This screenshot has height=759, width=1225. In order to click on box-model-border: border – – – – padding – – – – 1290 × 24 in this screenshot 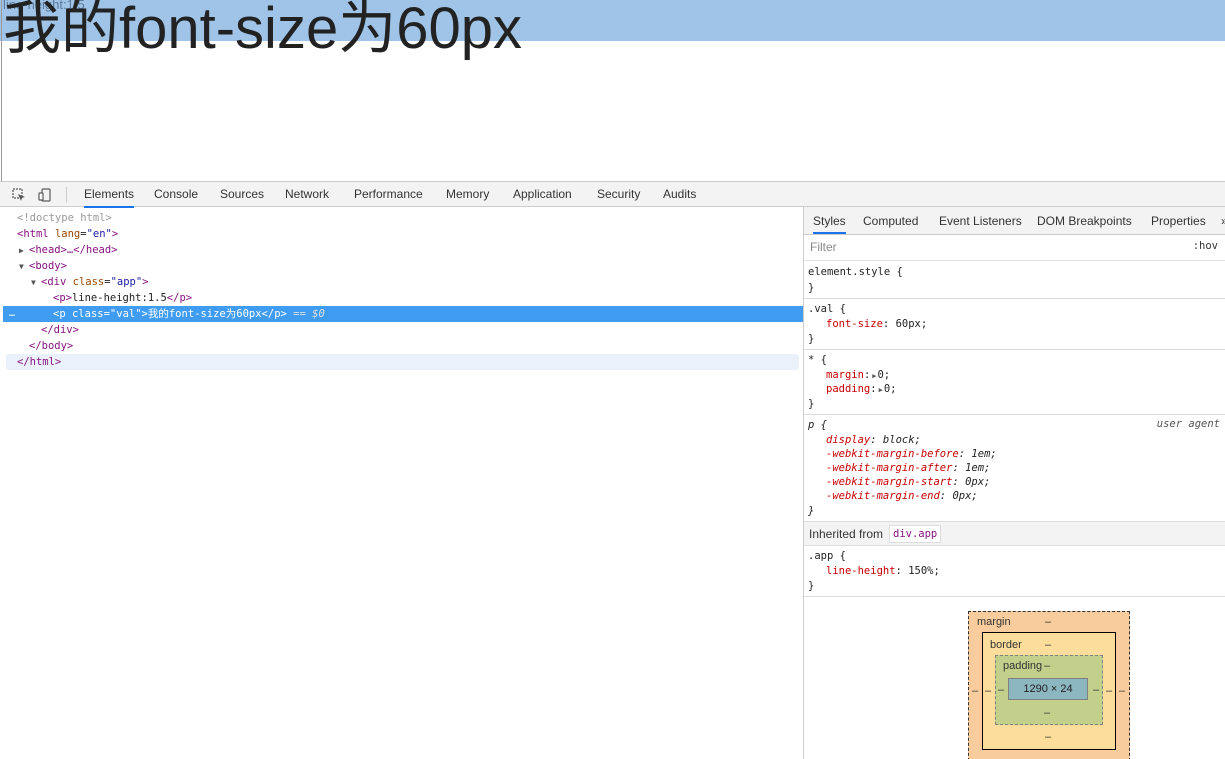, I will do `click(1049, 691)`.